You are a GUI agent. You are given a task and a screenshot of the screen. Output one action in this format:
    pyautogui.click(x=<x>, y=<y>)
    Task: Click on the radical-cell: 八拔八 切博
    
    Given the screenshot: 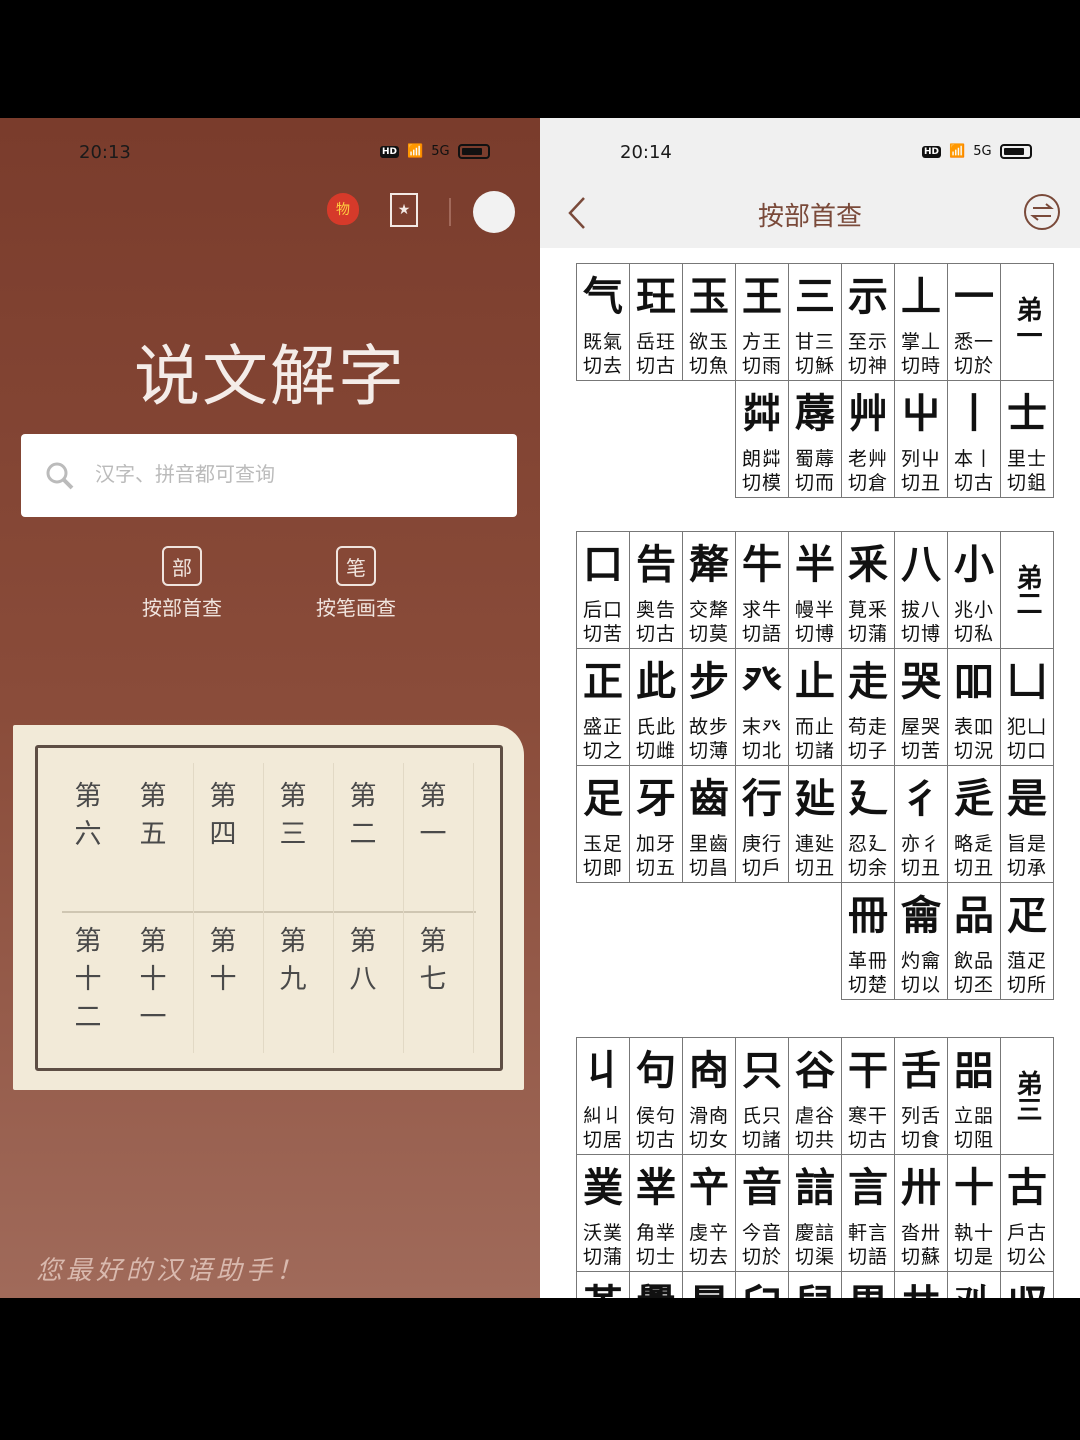 What is the action you would take?
    pyautogui.click(x=921, y=590)
    